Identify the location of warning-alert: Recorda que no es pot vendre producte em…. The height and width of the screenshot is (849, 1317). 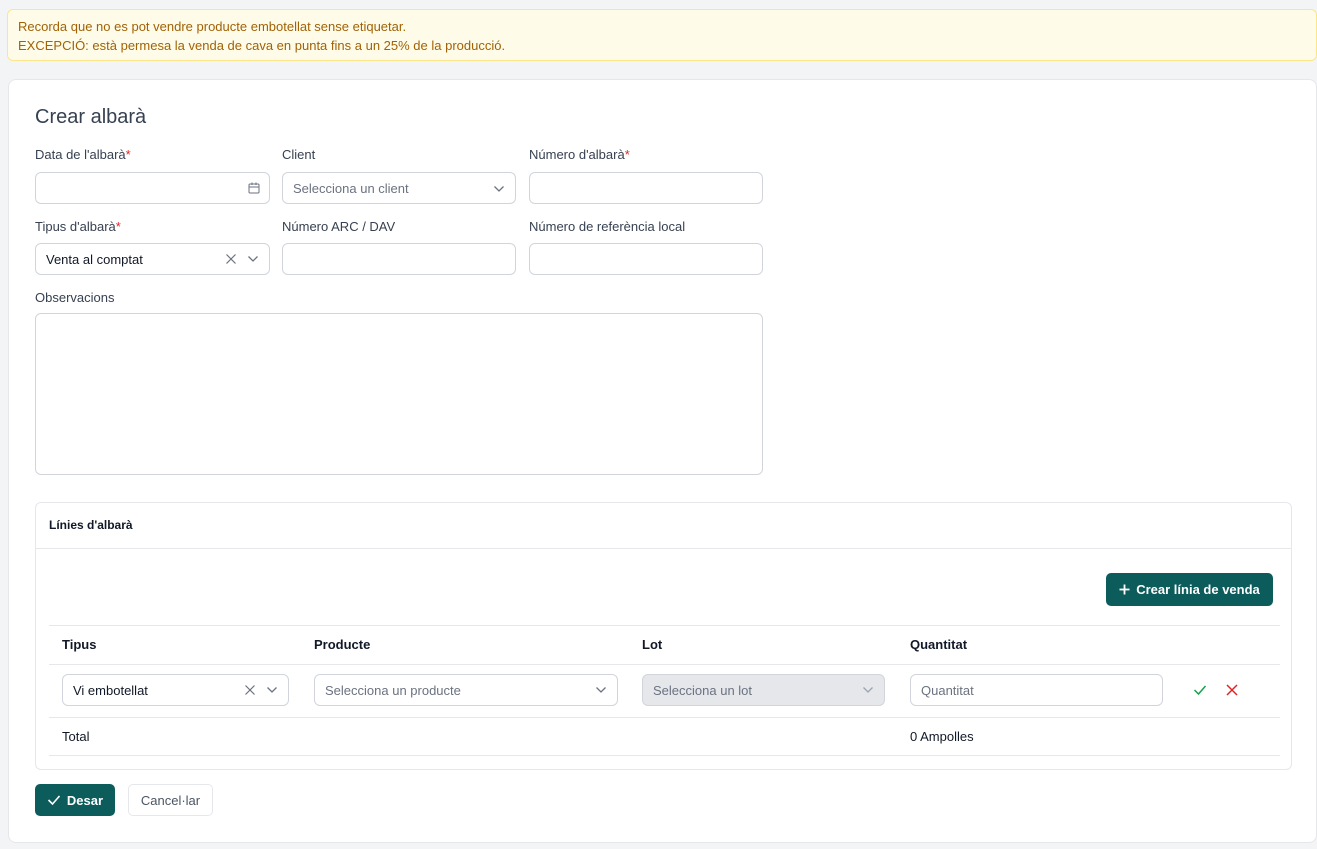
(662, 35).